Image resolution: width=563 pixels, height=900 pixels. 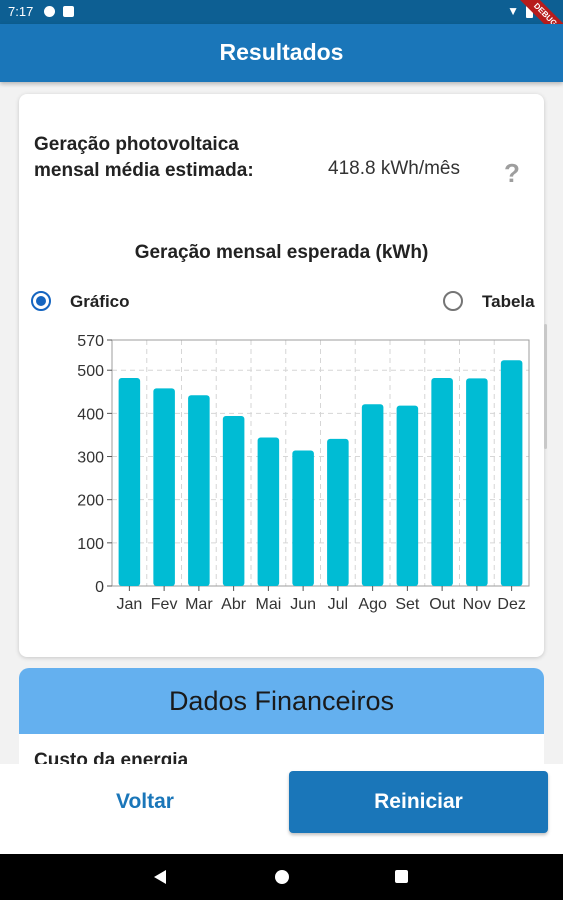 What do you see at coordinates (511, 473) in the screenshot?
I see `bar-dez` at bounding box center [511, 473].